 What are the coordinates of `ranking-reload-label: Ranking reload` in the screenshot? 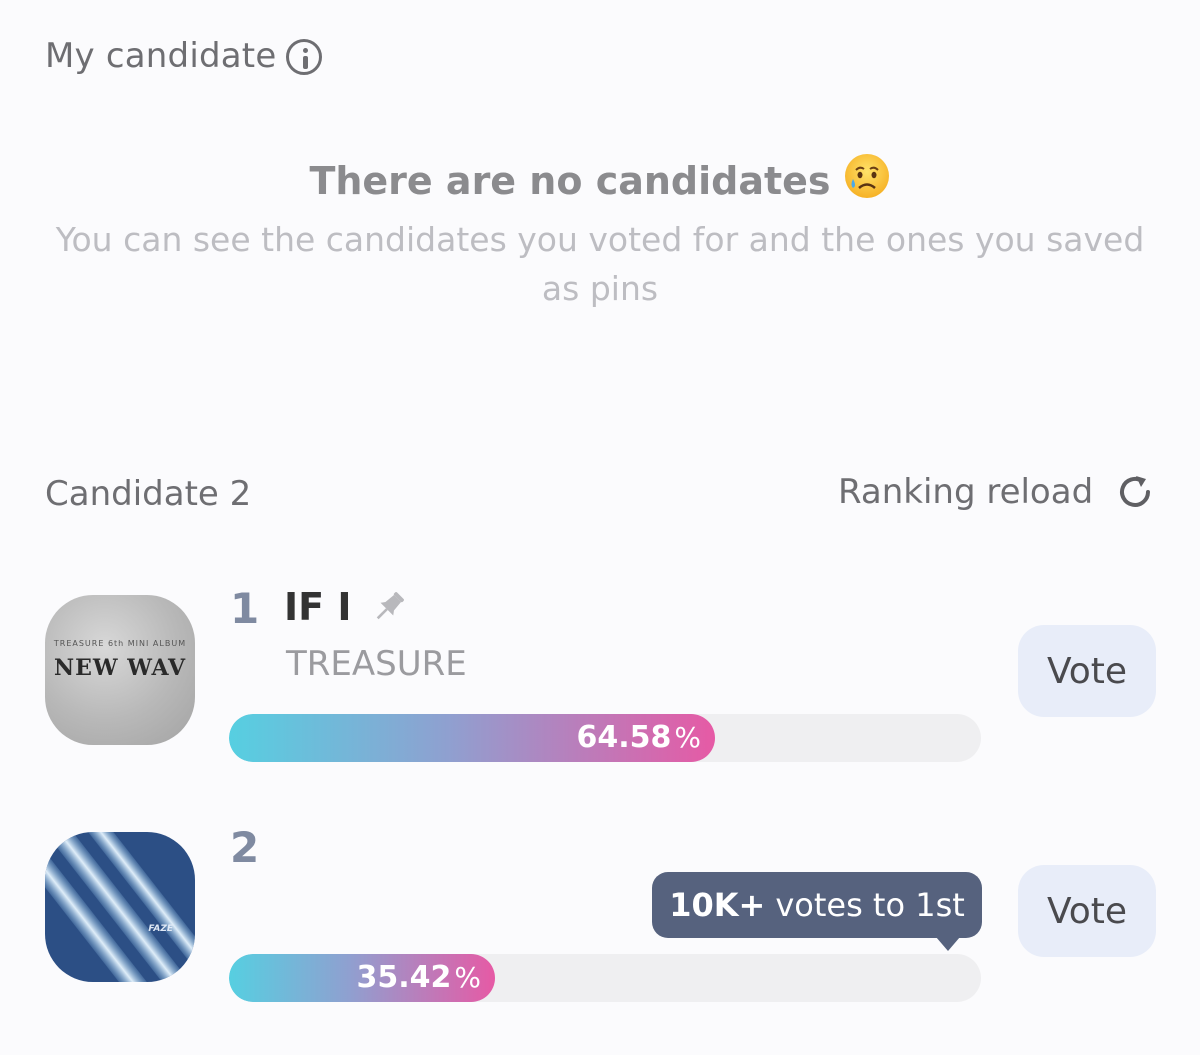 It's located at (966, 492).